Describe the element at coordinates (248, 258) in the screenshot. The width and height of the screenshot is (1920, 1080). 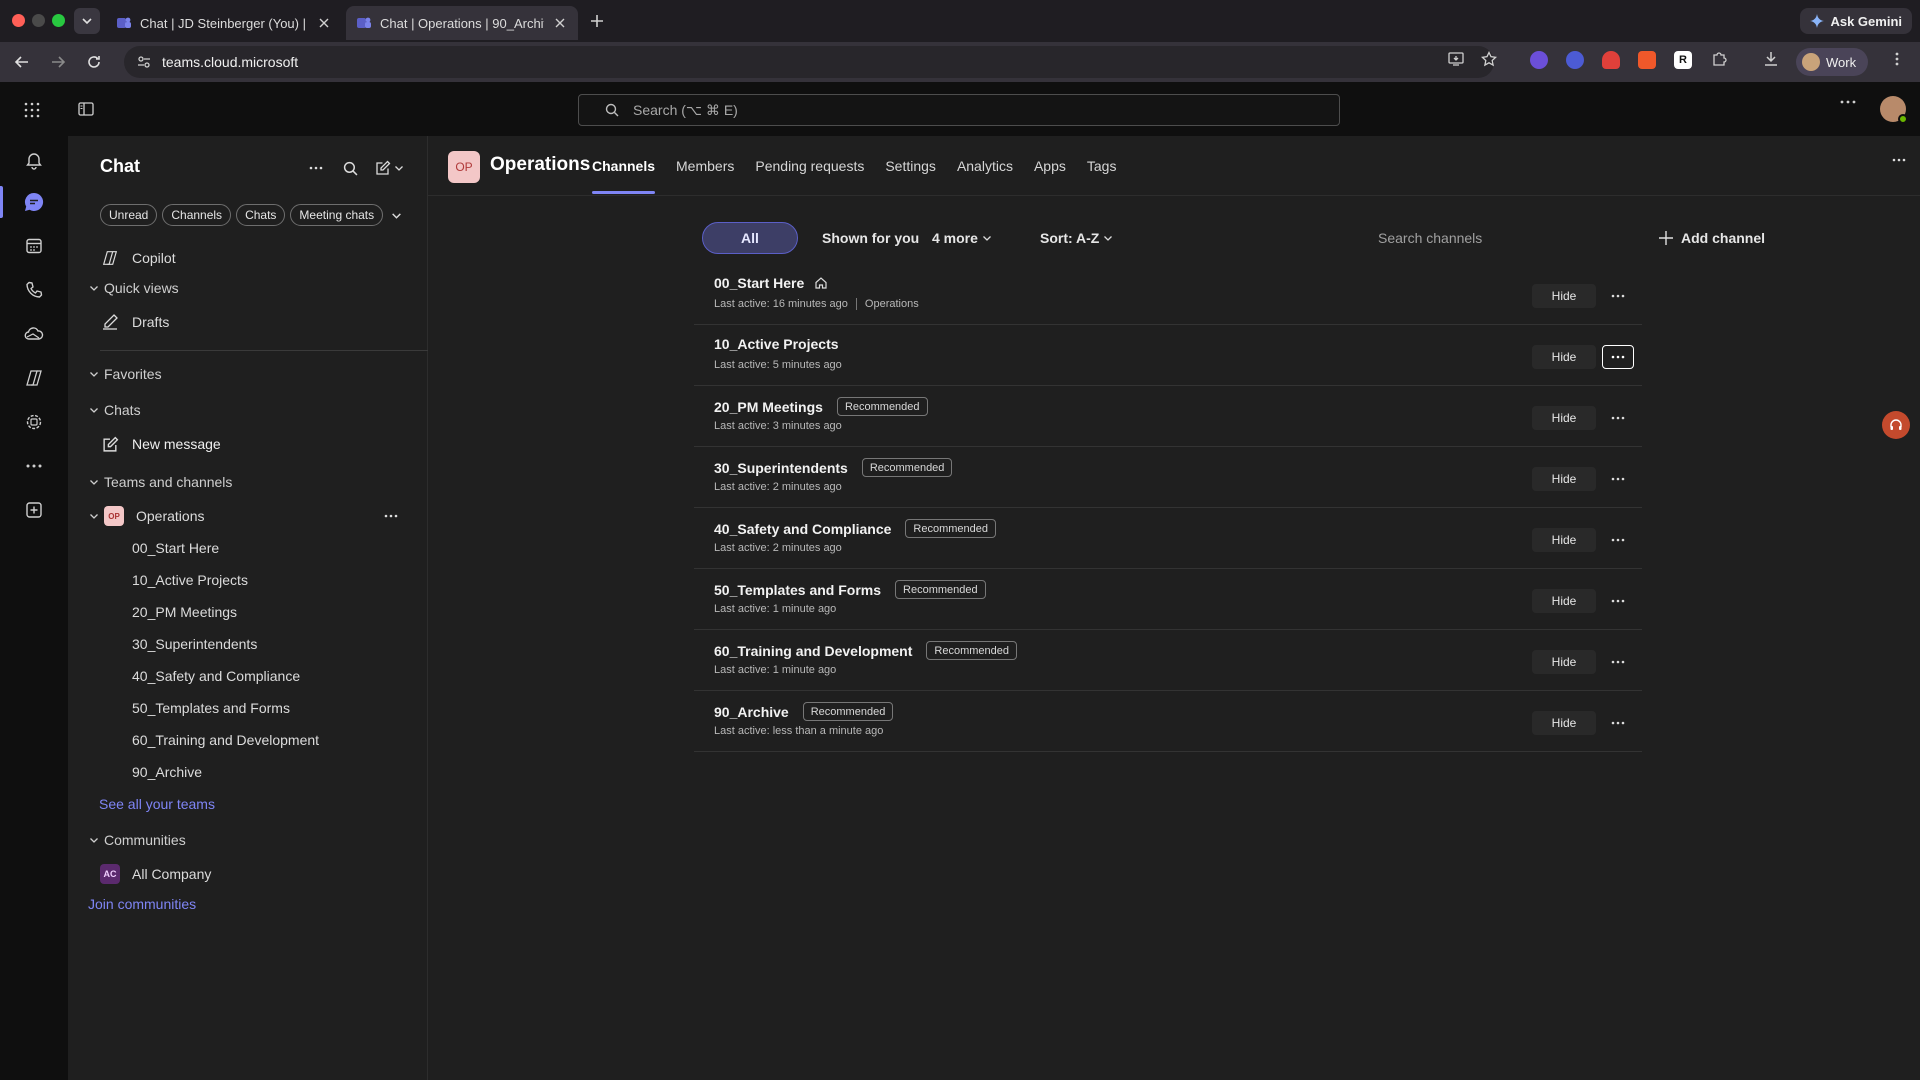
I see `copilot-item: Copilot` at that location.